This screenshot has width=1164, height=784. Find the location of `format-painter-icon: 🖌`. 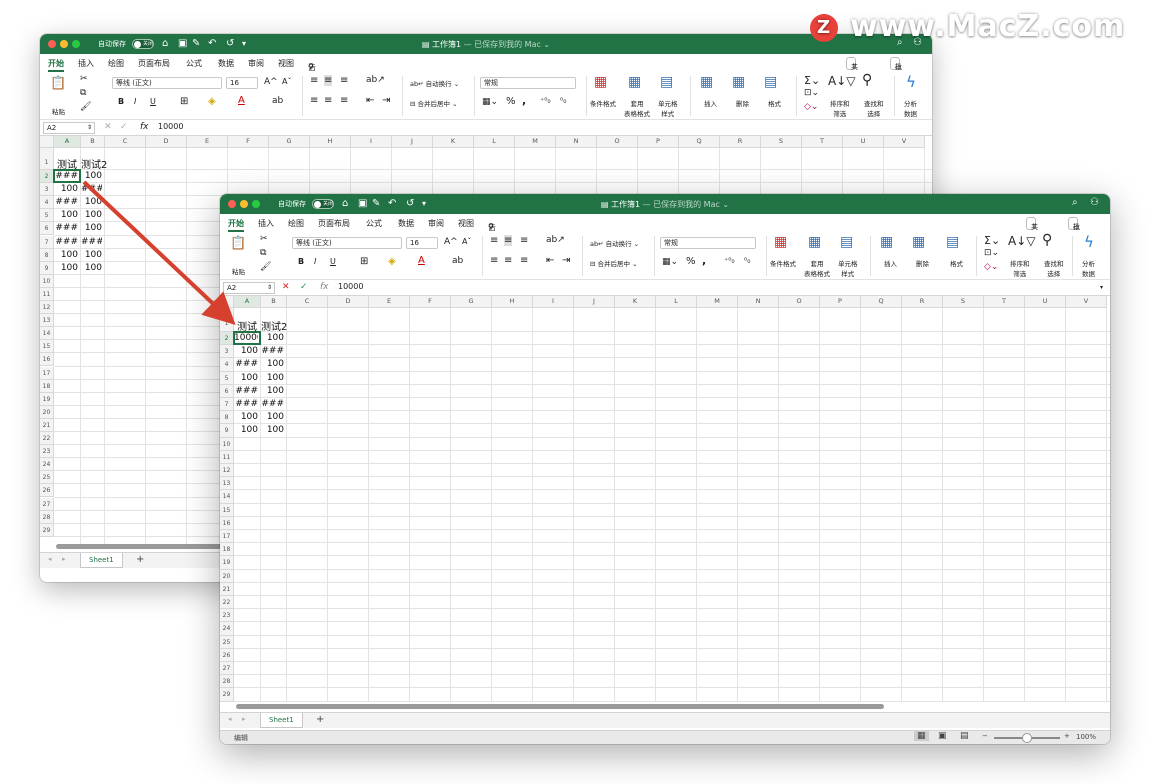

format-painter-icon: 🖌 is located at coordinates (85, 107).